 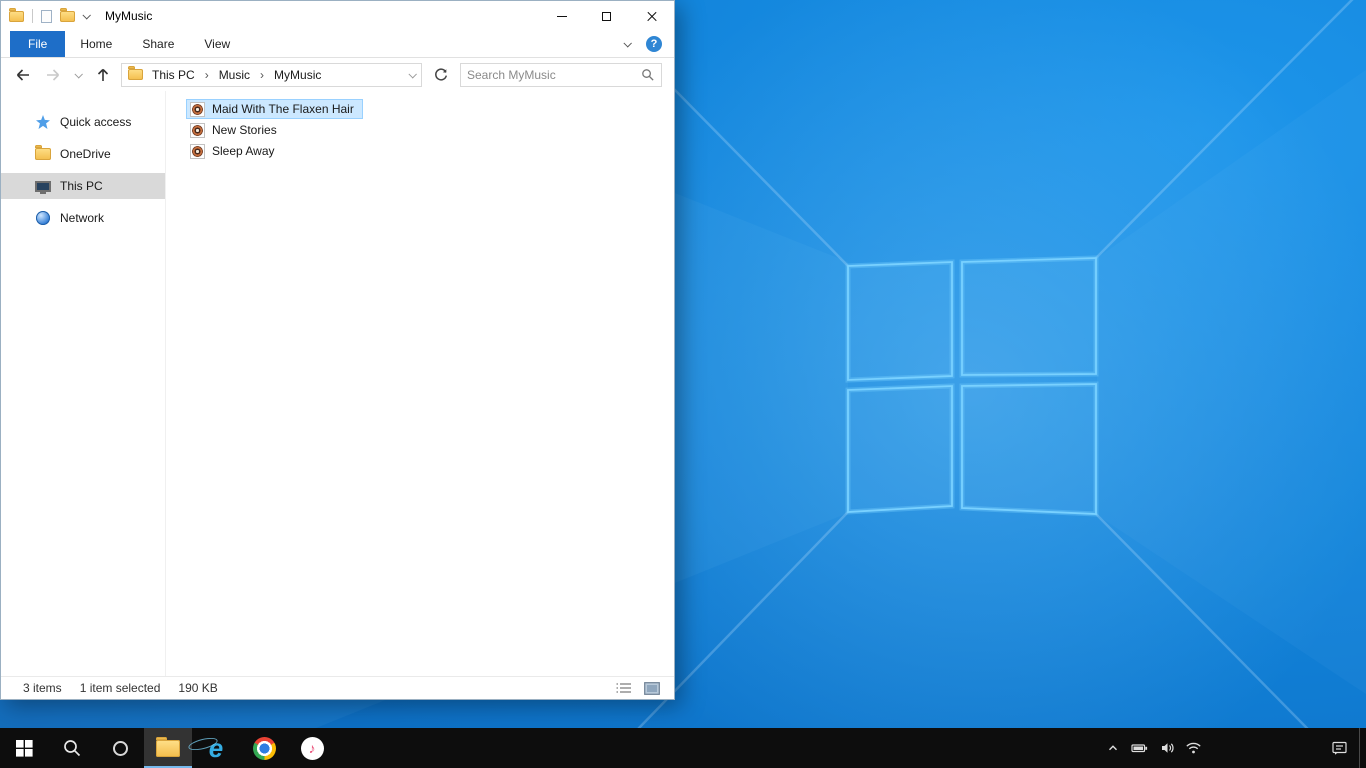 I want to click on sidebar-item-label: Network, so click(x=82, y=218).